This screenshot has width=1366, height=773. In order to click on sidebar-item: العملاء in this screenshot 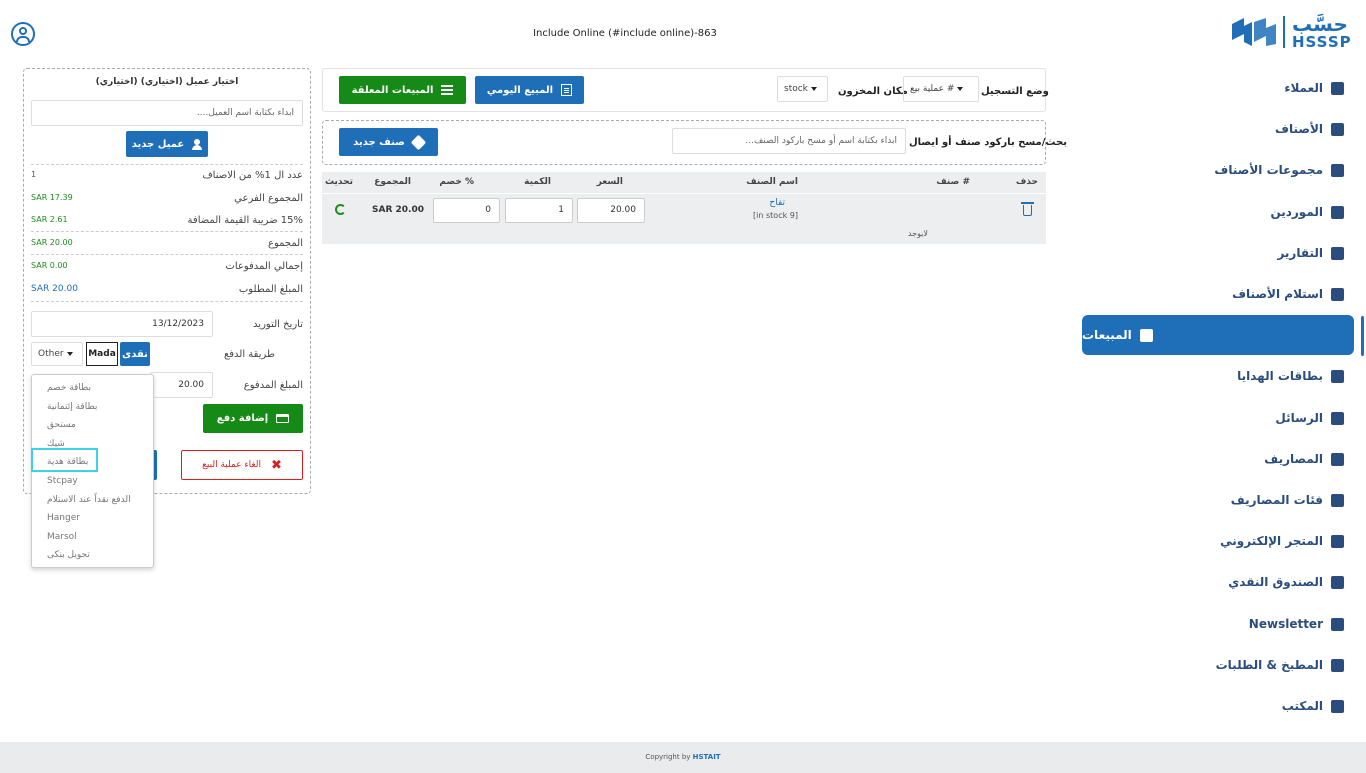, I will do `click(1314, 88)`.